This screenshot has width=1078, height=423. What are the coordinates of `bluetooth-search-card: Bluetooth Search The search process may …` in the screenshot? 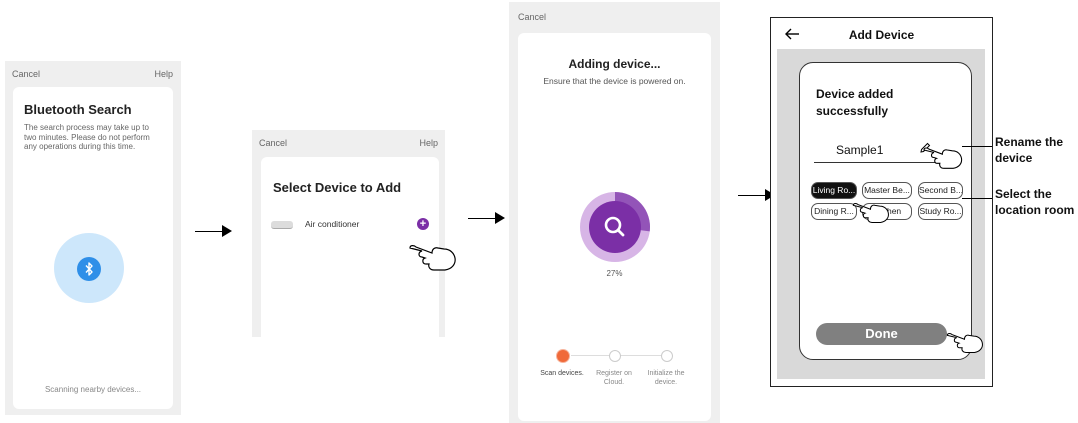 It's located at (93, 248).